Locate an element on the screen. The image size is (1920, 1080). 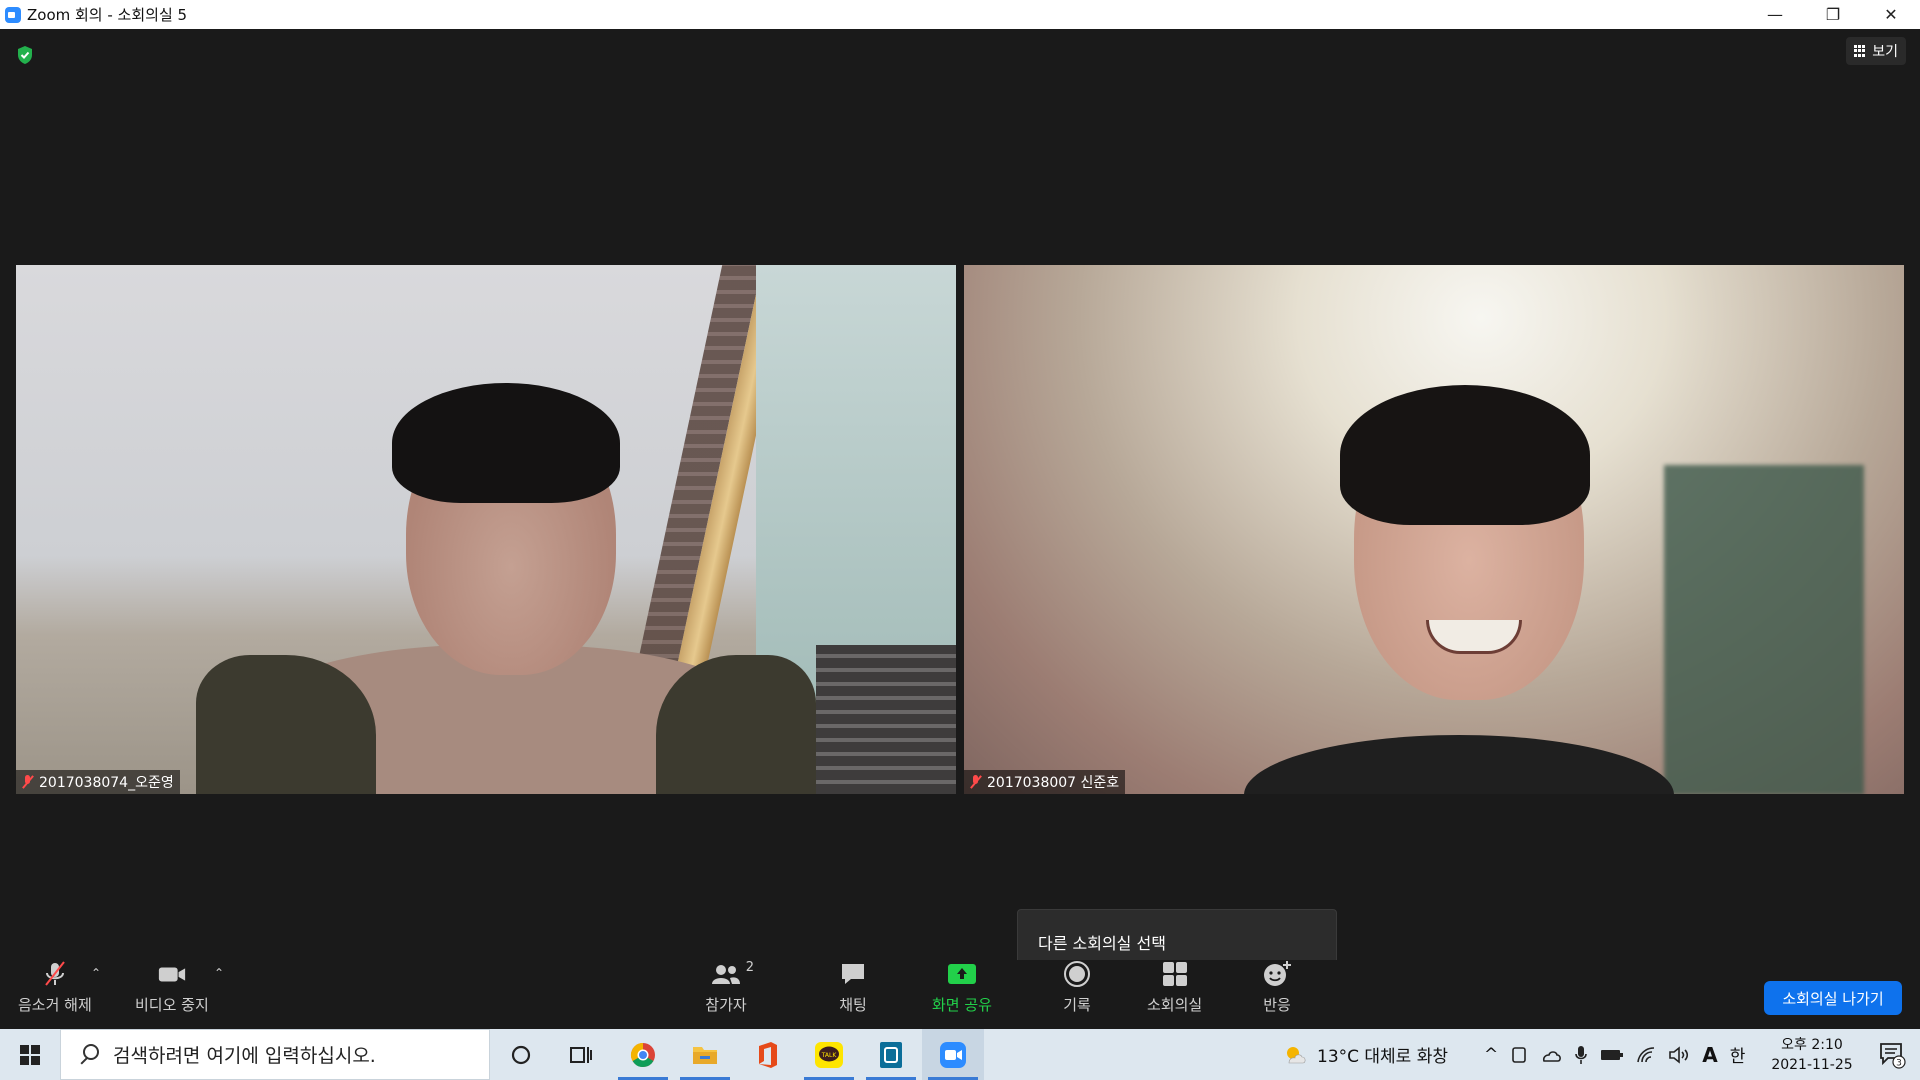
wifi-icon is located at coordinates (1646, 1055).